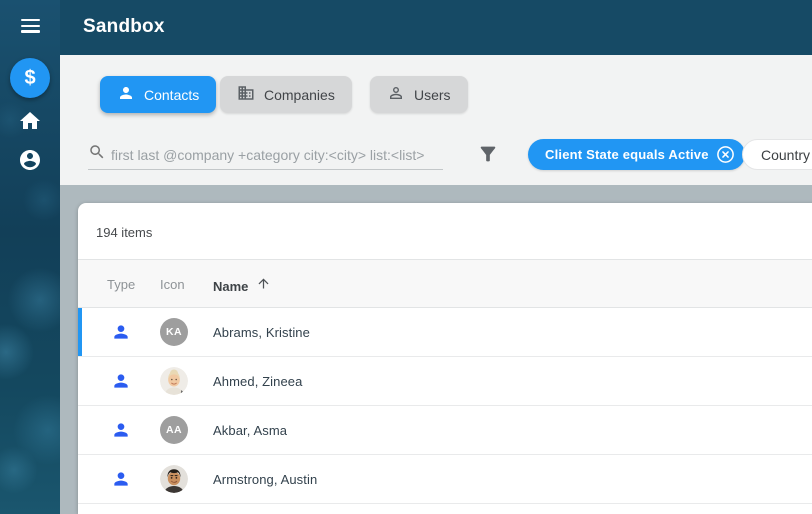 The height and width of the screenshot is (514, 812). What do you see at coordinates (121, 284) in the screenshot?
I see `column-header-type: Type` at bounding box center [121, 284].